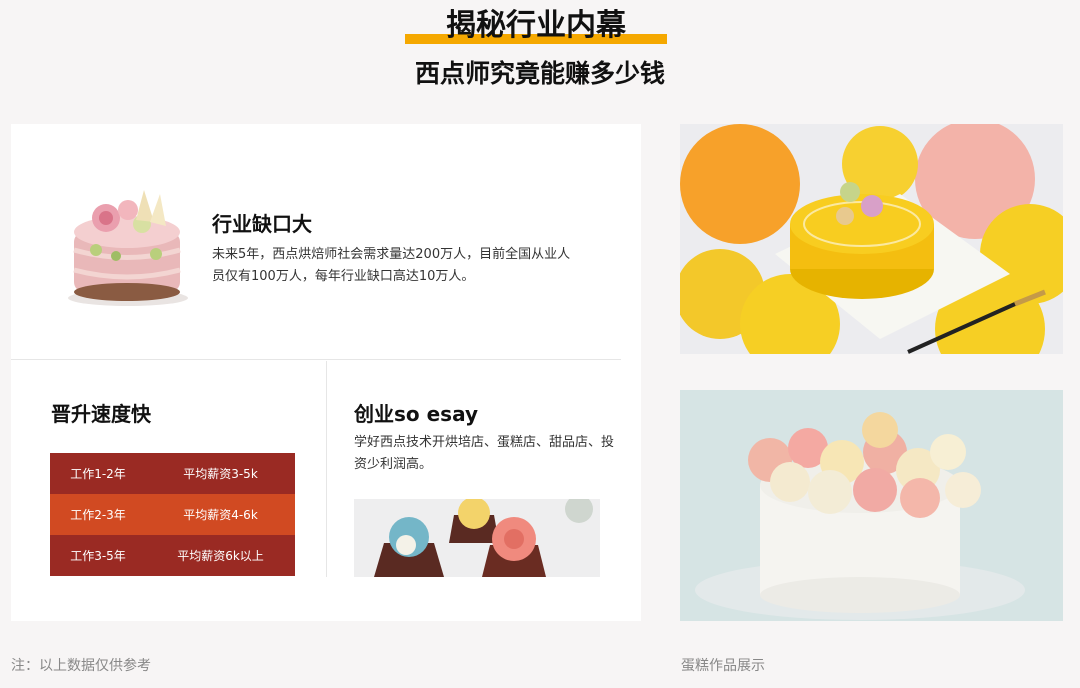 The image size is (1080, 688). I want to click on salary-amount: 平均薪资6k以上, so click(220, 556).